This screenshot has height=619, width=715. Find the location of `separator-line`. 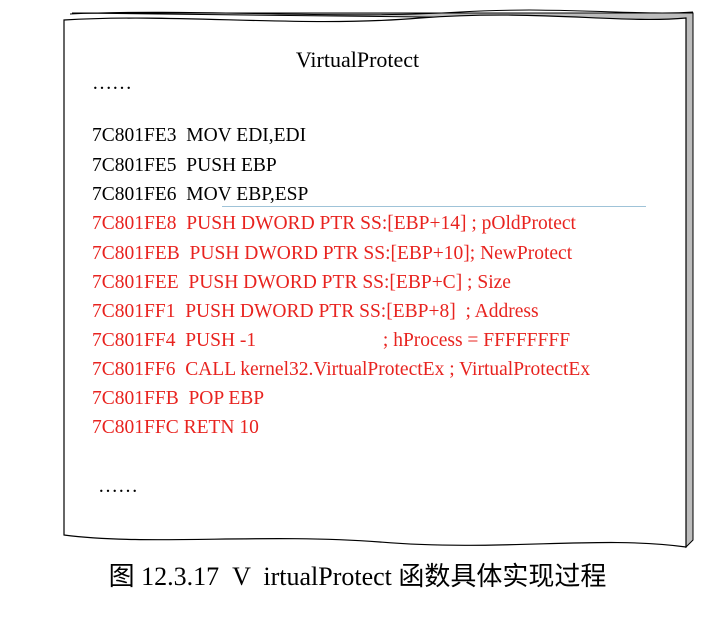

separator-line is located at coordinates (434, 206).